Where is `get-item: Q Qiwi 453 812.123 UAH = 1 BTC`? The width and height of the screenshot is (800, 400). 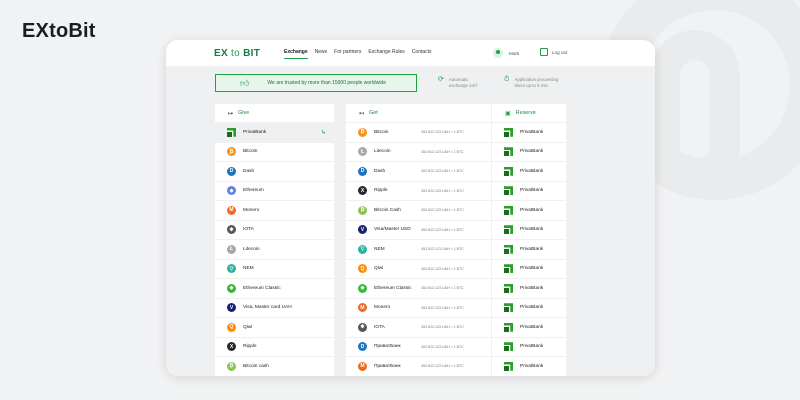 get-item: Q Qiwi 453 812.123 UAH = 1 BTC is located at coordinates (418, 268).